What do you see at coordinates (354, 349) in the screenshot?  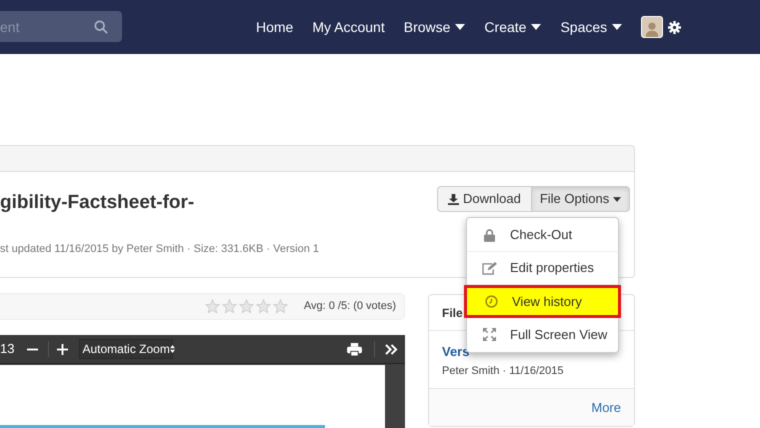 I see `print-icon` at bounding box center [354, 349].